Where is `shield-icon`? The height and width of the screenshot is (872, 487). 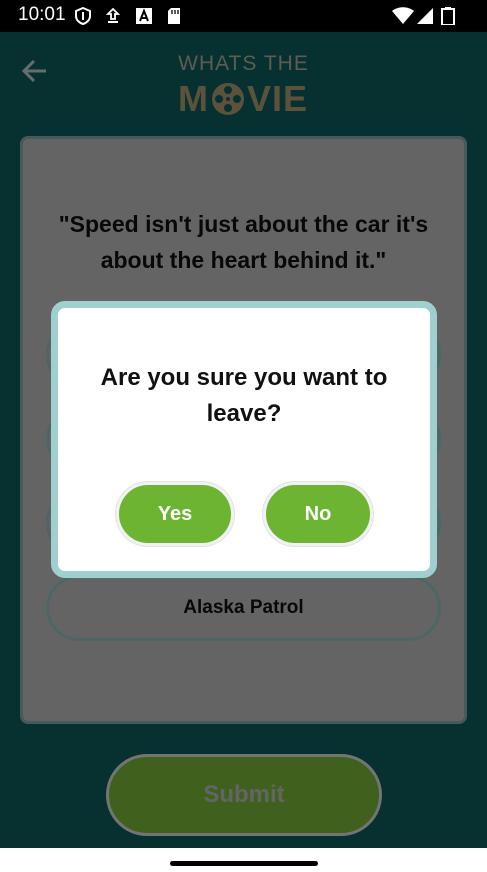 shield-icon is located at coordinates (83, 16).